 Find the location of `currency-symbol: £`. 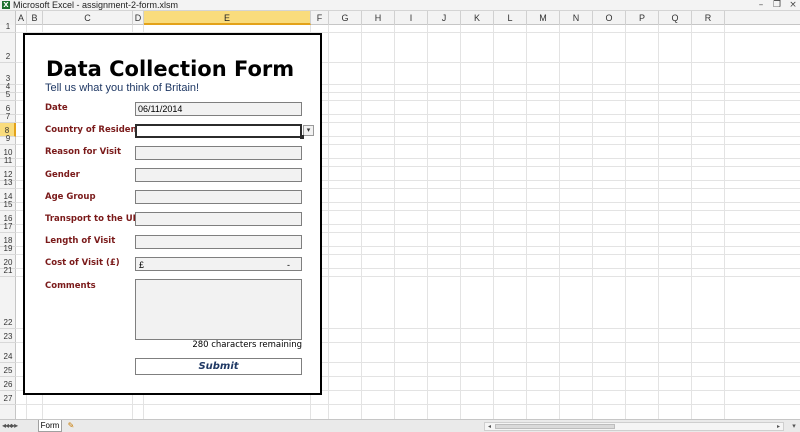

currency-symbol: £ is located at coordinates (142, 265).